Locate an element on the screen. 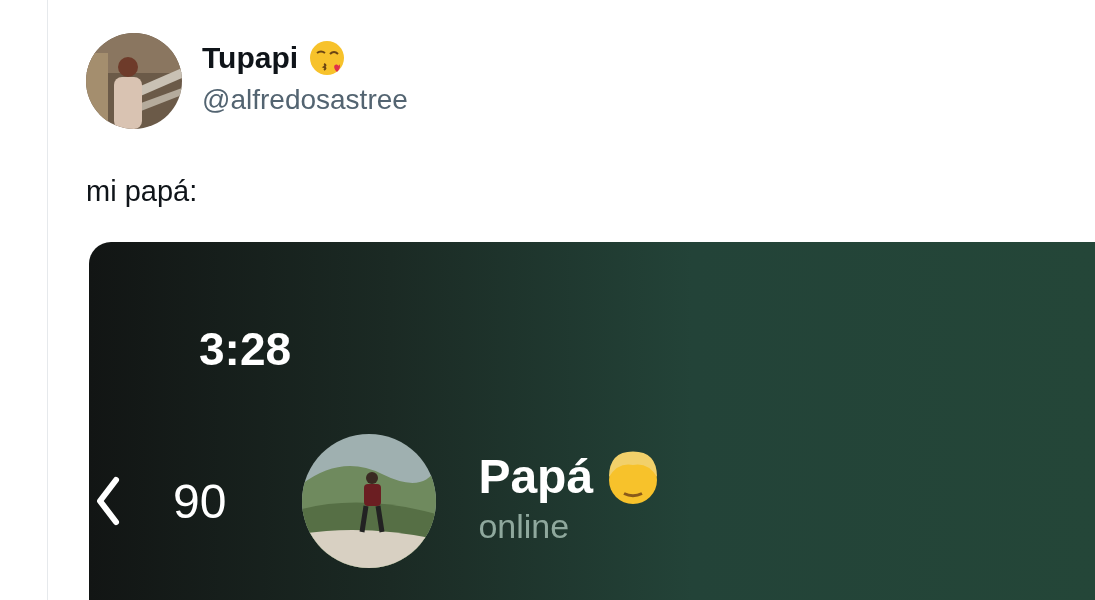  contact-status: online is located at coordinates (524, 526).